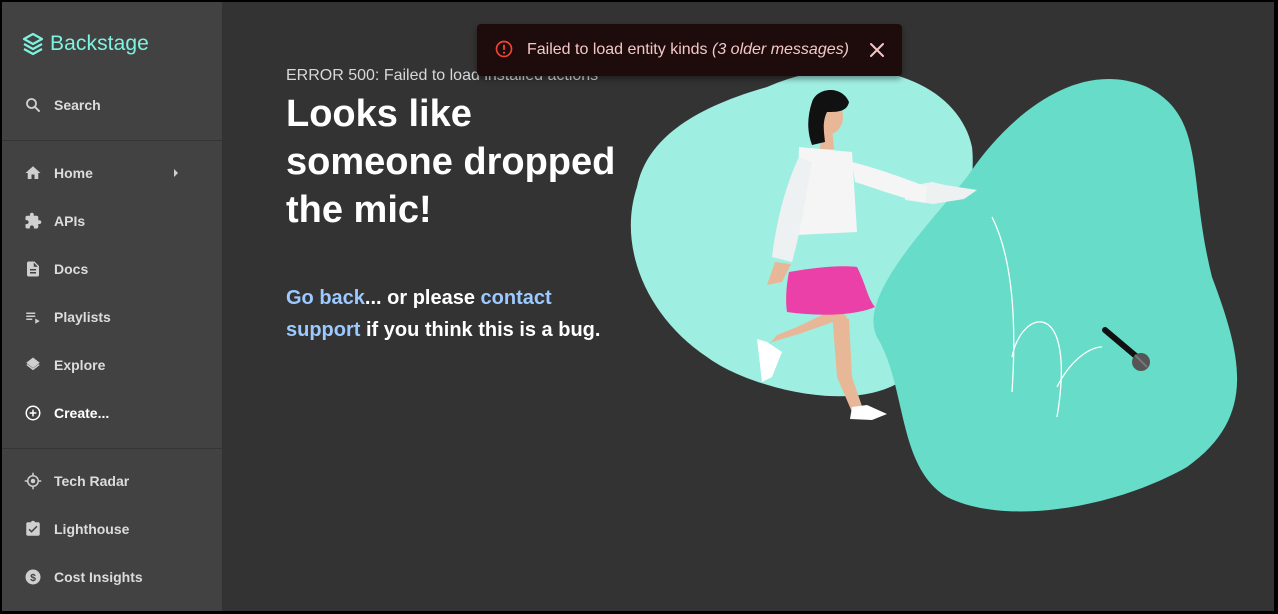 The width and height of the screenshot is (1278, 614). I want to click on sidebar-item-explore: Explore, so click(112, 365).